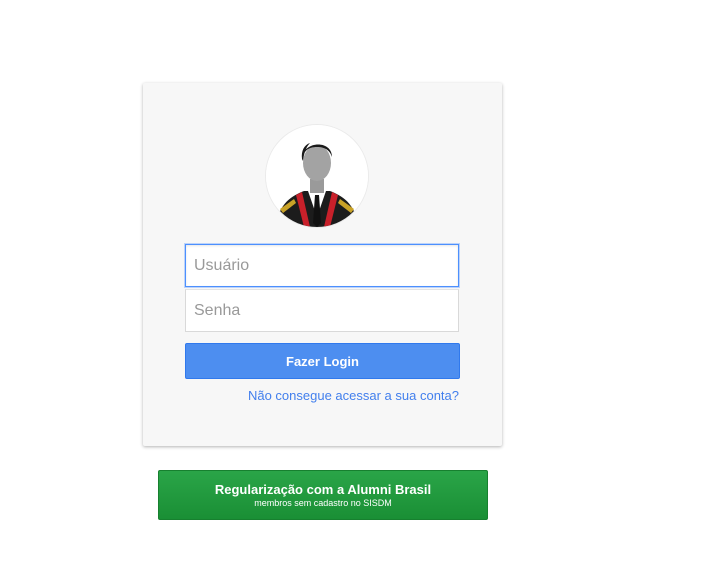 This screenshot has width=705, height=578. I want to click on account-help-link: Não consegue acessar a sua conta?, so click(353, 395).